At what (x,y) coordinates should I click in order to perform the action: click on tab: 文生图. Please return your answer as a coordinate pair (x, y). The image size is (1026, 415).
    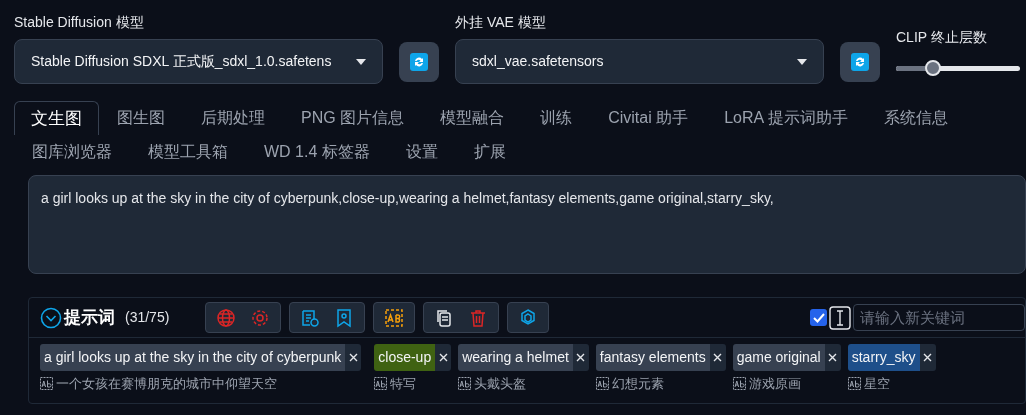
    Looking at the image, I should click on (56, 118).